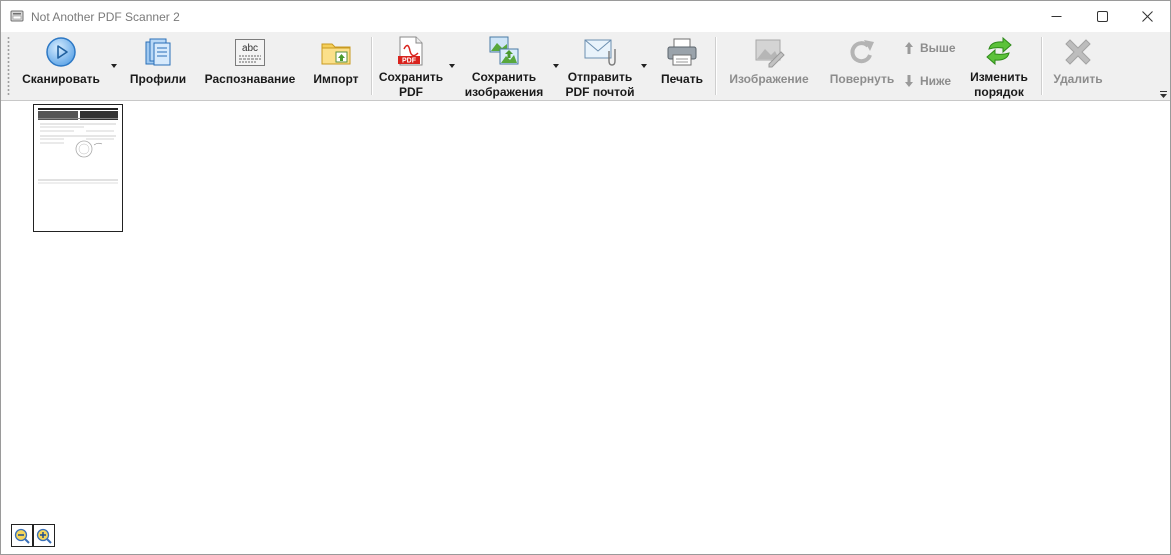 The width and height of the screenshot is (1171, 555). What do you see at coordinates (336, 54) in the screenshot?
I see `import-folder-icon` at bounding box center [336, 54].